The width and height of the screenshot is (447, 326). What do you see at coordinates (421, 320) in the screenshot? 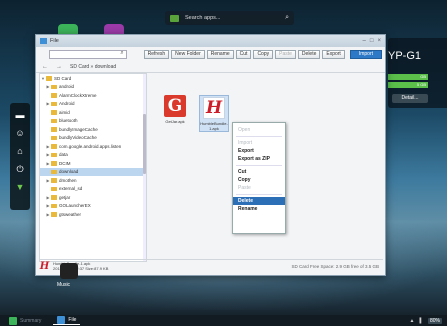
I see `signal-icon: ▌` at bounding box center [421, 320].